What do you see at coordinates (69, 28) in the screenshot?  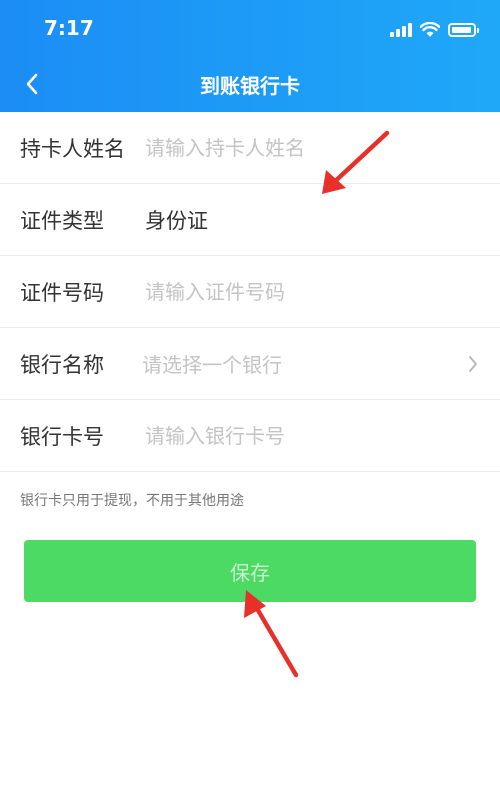 I see `status-time: 7:17` at bounding box center [69, 28].